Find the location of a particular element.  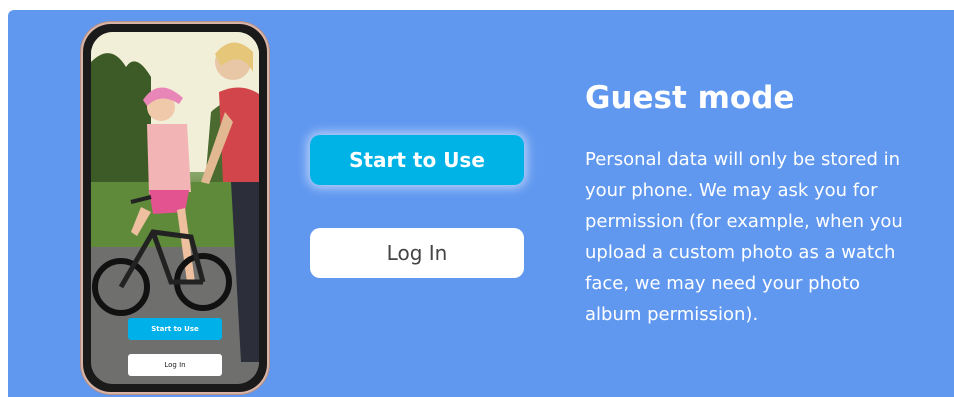

page-title: Guest mode is located at coordinates (690, 98).